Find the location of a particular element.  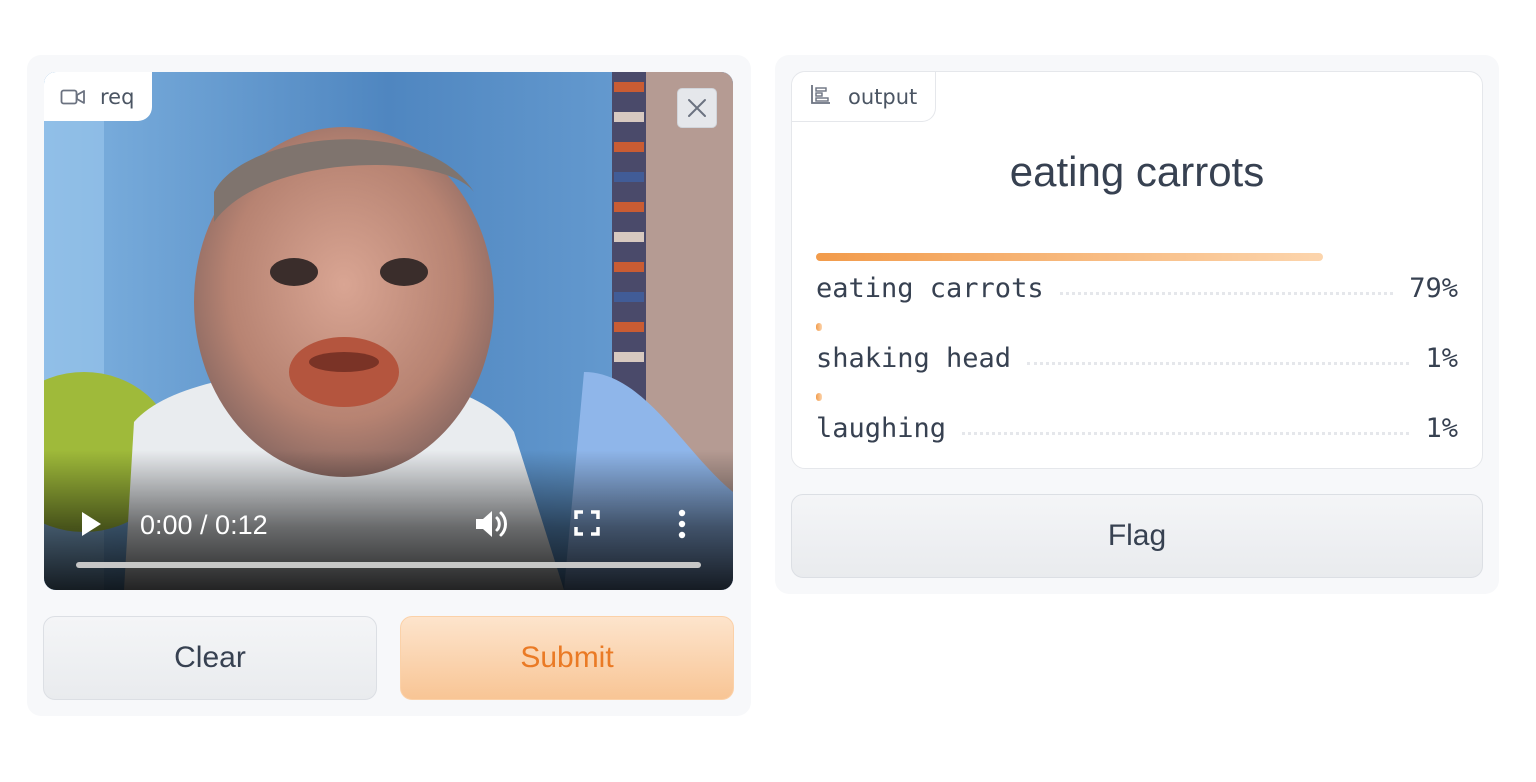

input-label-text: req is located at coordinates (117, 96).